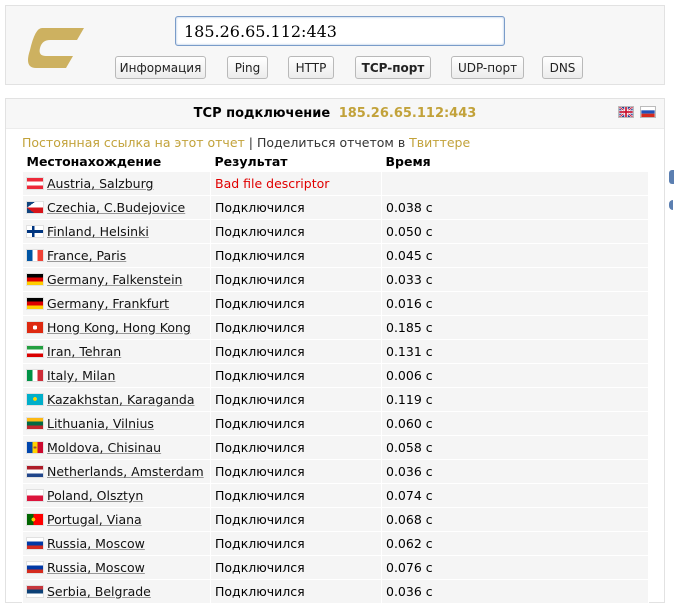  What do you see at coordinates (393, 67) in the screenshot?
I see `tab-tcp-порт: TCP-порт` at bounding box center [393, 67].